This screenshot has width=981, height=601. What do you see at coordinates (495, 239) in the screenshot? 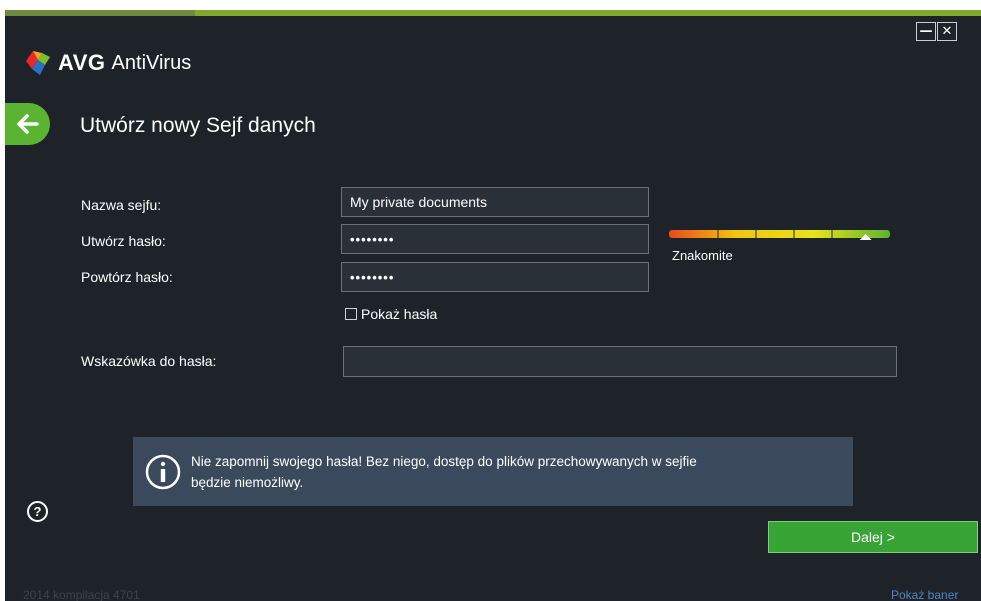
I see `password-input: ••••••••` at bounding box center [495, 239].